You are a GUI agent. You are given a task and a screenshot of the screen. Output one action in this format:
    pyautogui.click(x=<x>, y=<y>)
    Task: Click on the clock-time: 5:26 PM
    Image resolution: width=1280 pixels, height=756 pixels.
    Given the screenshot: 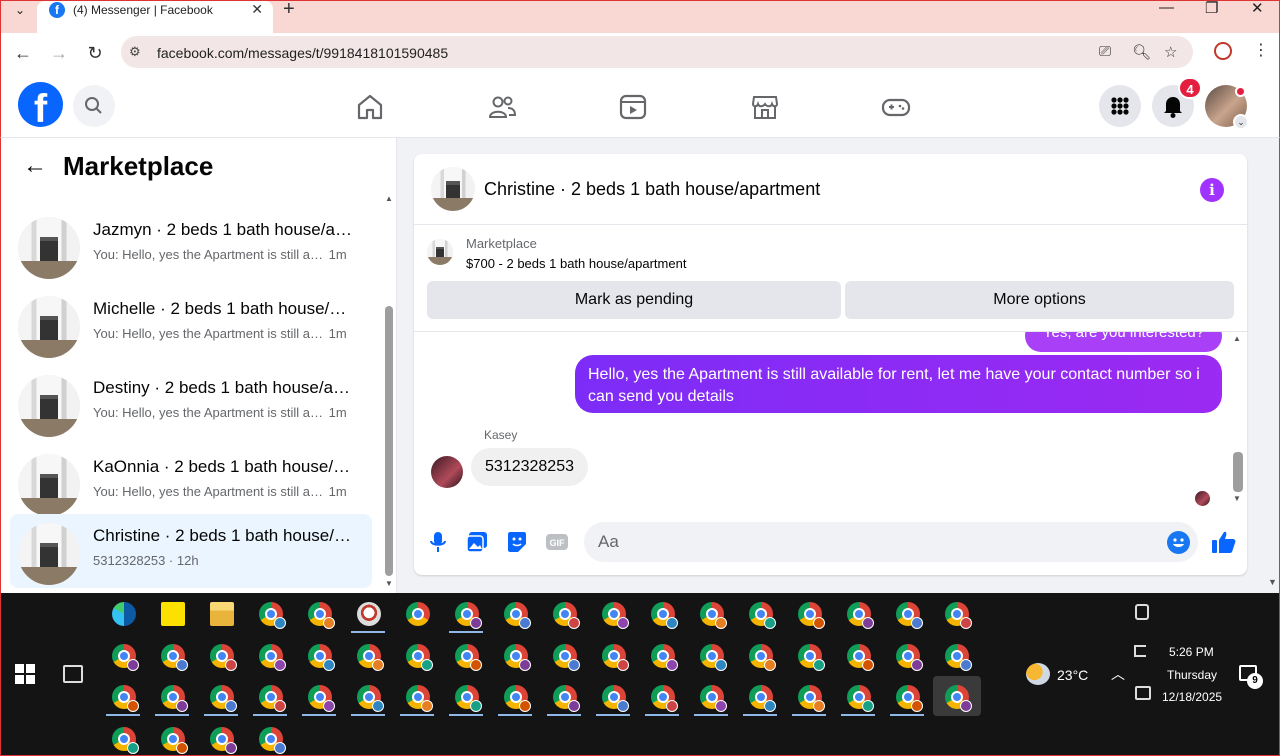 What is the action you would take?
    pyautogui.click(x=1191, y=652)
    